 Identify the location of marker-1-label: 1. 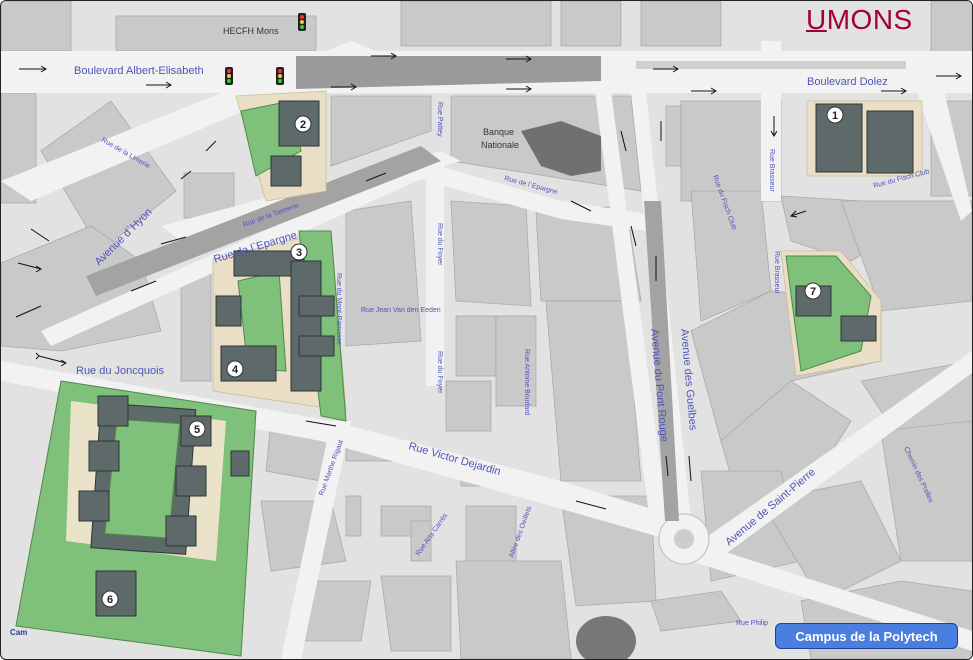
(835, 116).